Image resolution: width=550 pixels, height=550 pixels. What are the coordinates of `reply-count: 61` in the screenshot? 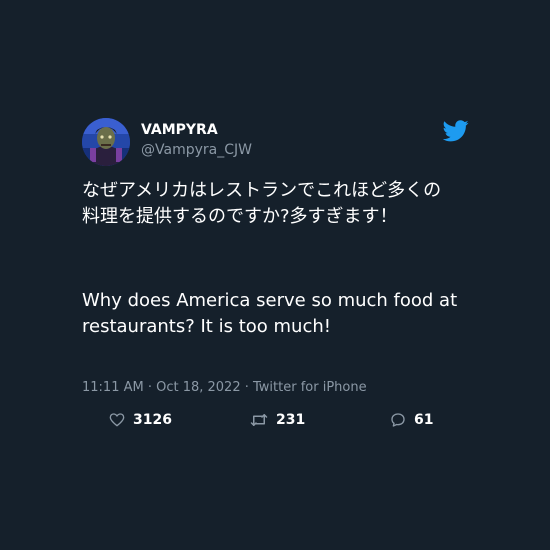 It's located at (424, 420).